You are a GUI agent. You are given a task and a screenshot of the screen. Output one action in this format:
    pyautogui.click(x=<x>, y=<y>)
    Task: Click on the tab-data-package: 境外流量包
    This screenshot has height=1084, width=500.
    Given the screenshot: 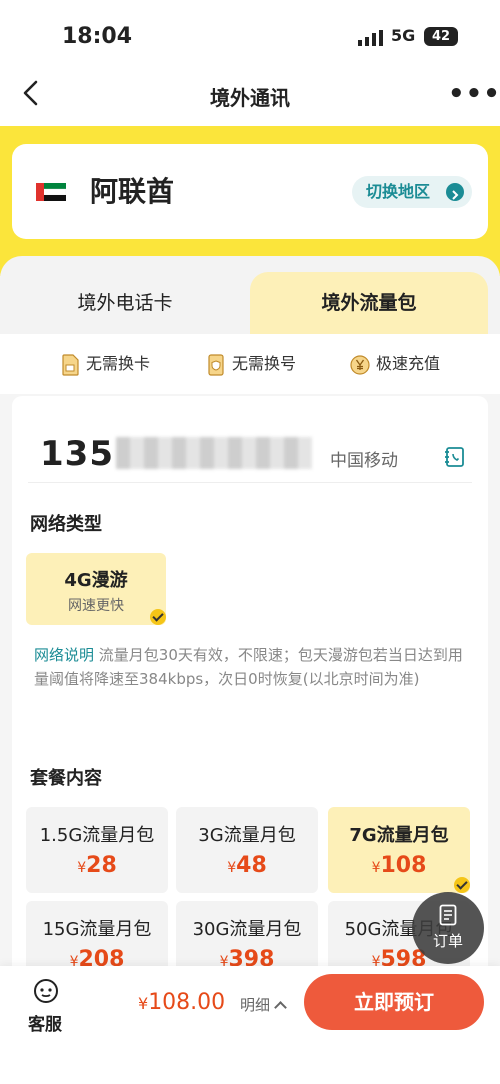 What is the action you would take?
    pyautogui.click(x=369, y=303)
    